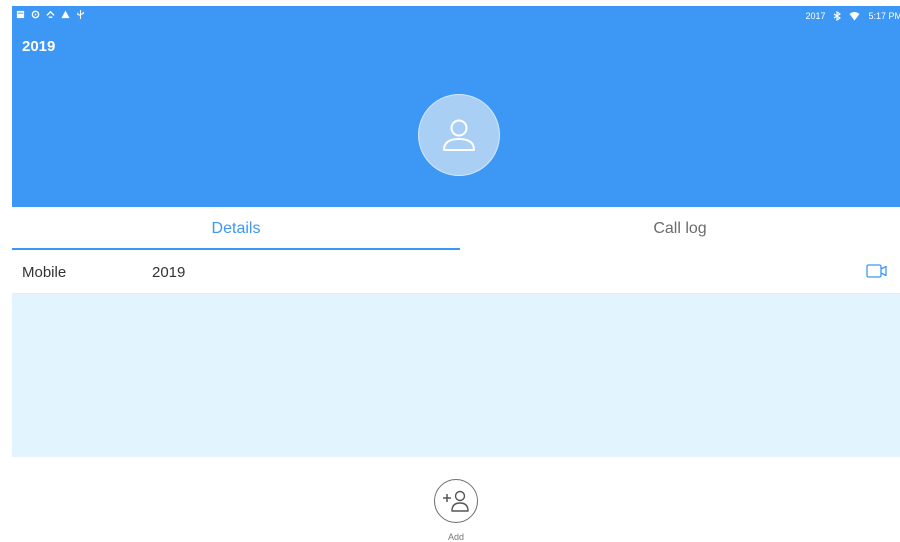 Image resolution: width=900 pixels, height=542 pixels. I want to click on add-contact-button, so click(456, 501).